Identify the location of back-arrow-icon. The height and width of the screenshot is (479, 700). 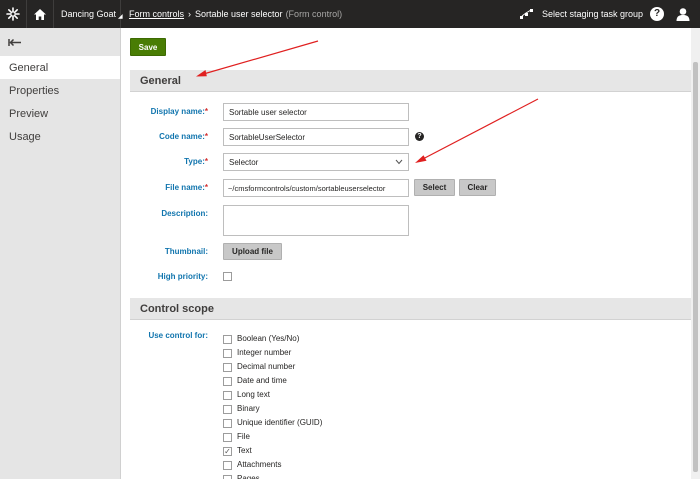
(14, 42).